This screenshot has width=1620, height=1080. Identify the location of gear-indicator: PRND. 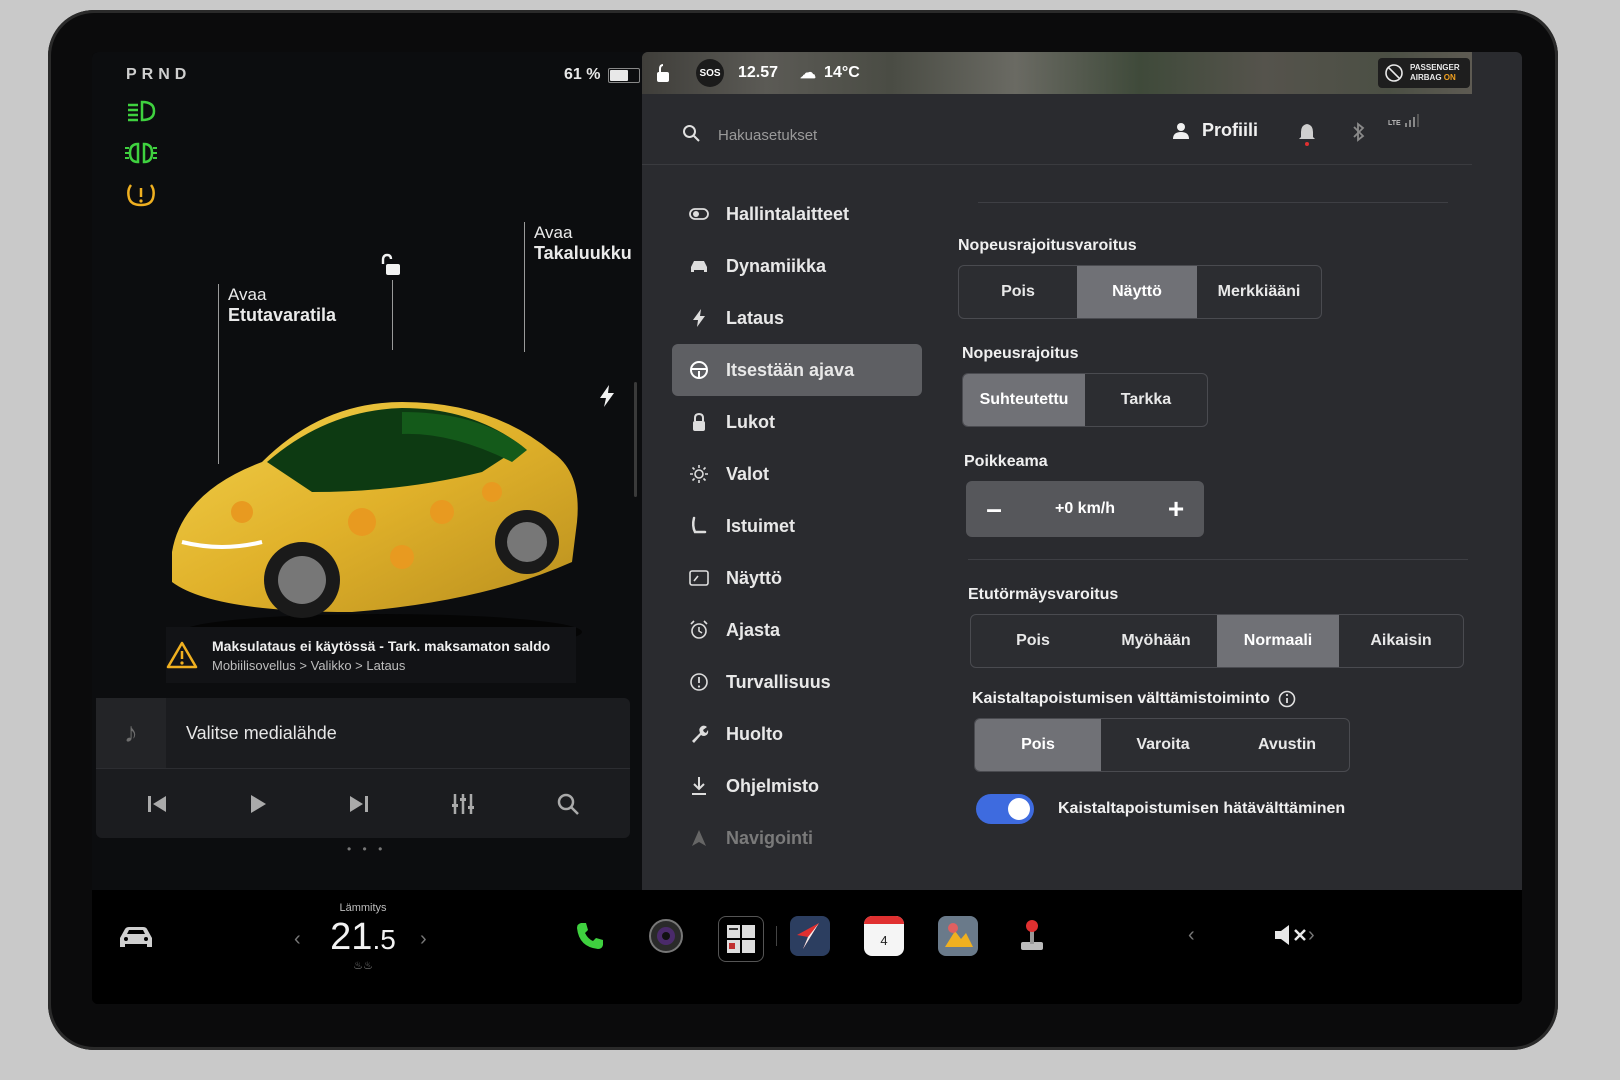
(159, 74).